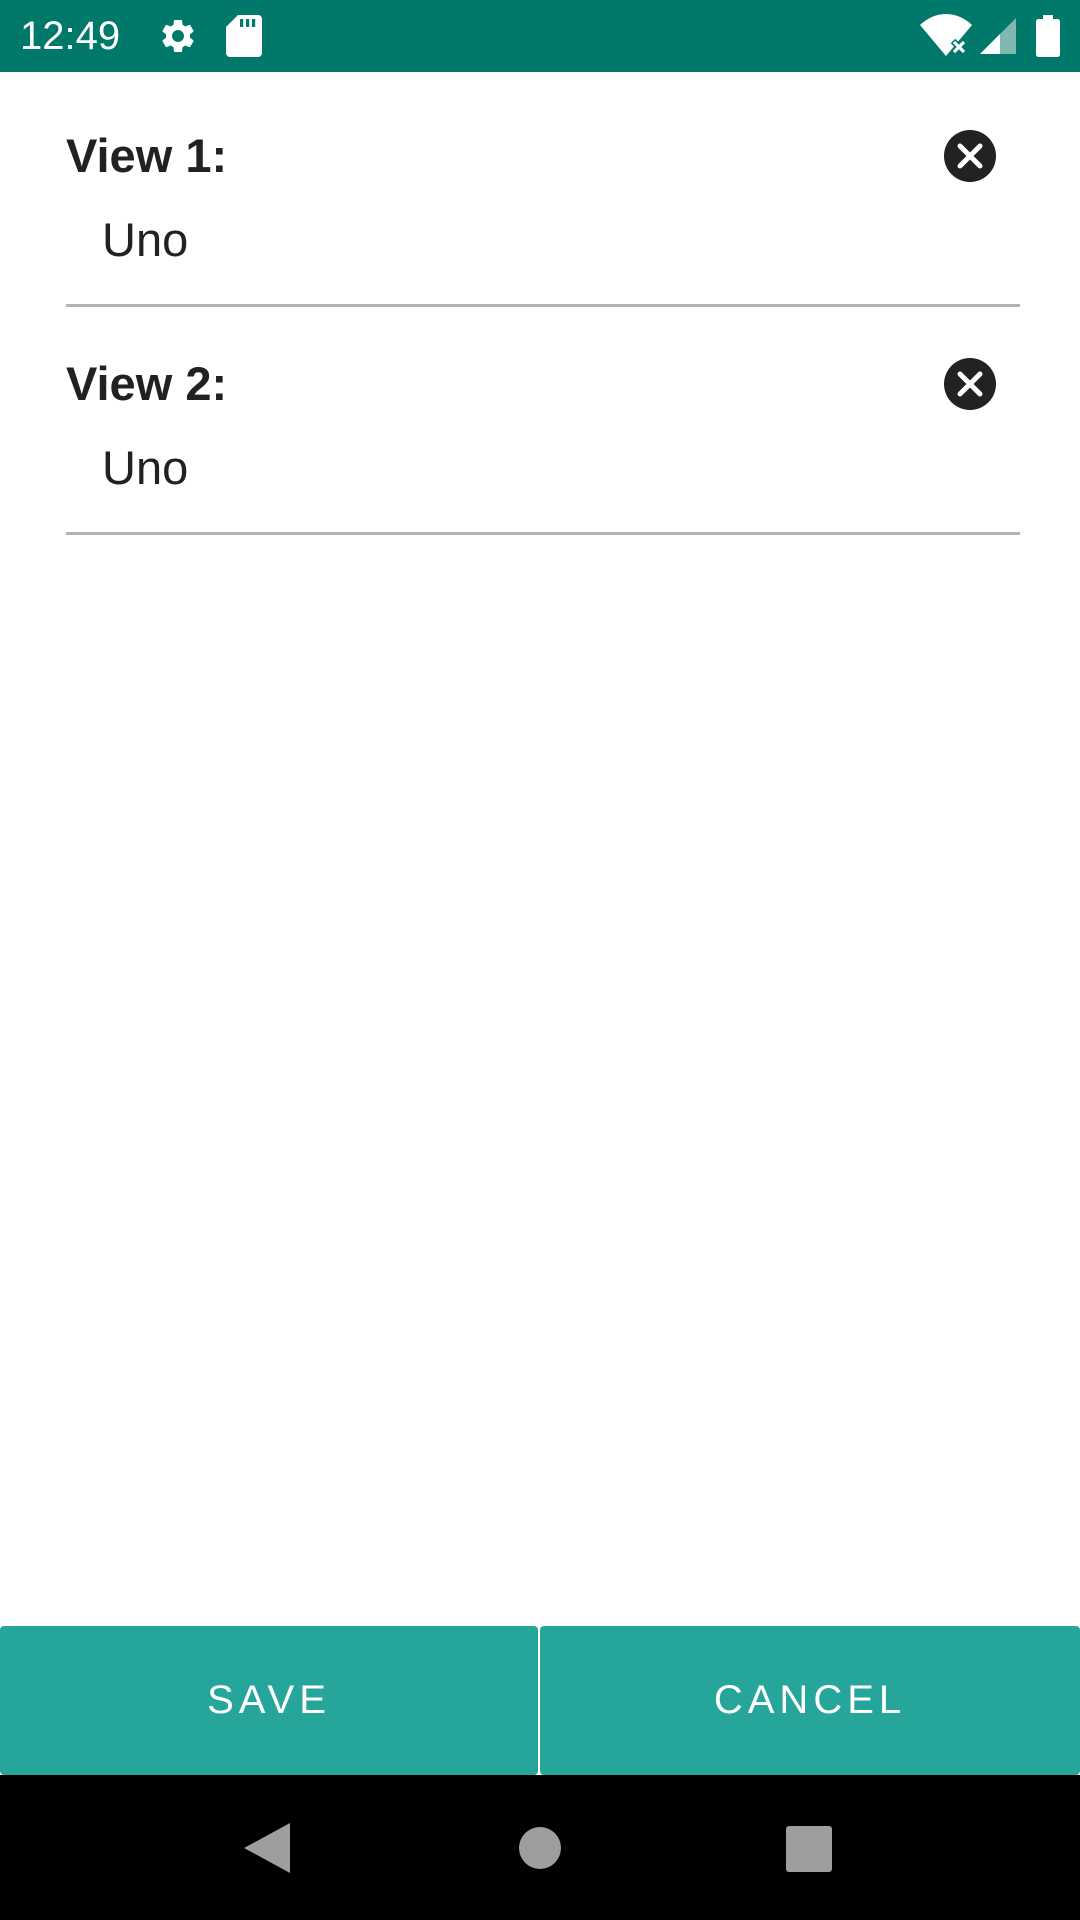 The image size is (1080, 1920). I want to click on field-label: View 2:, so click(147, 383).